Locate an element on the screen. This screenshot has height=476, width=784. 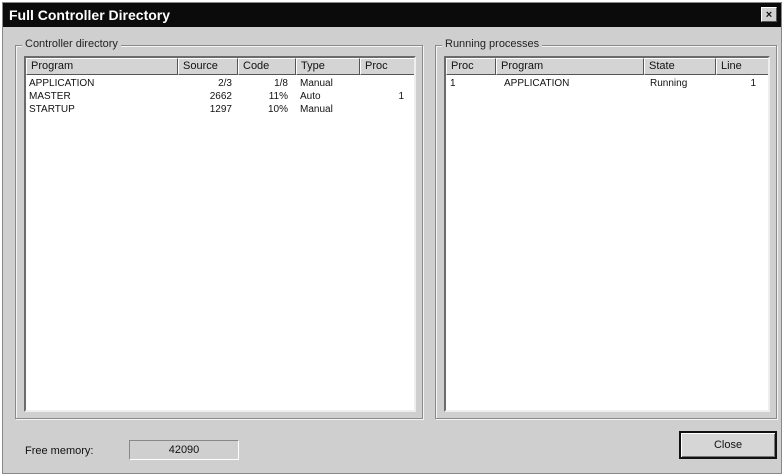
running-processes-title: Running processes is located at coordinates (492, 44).